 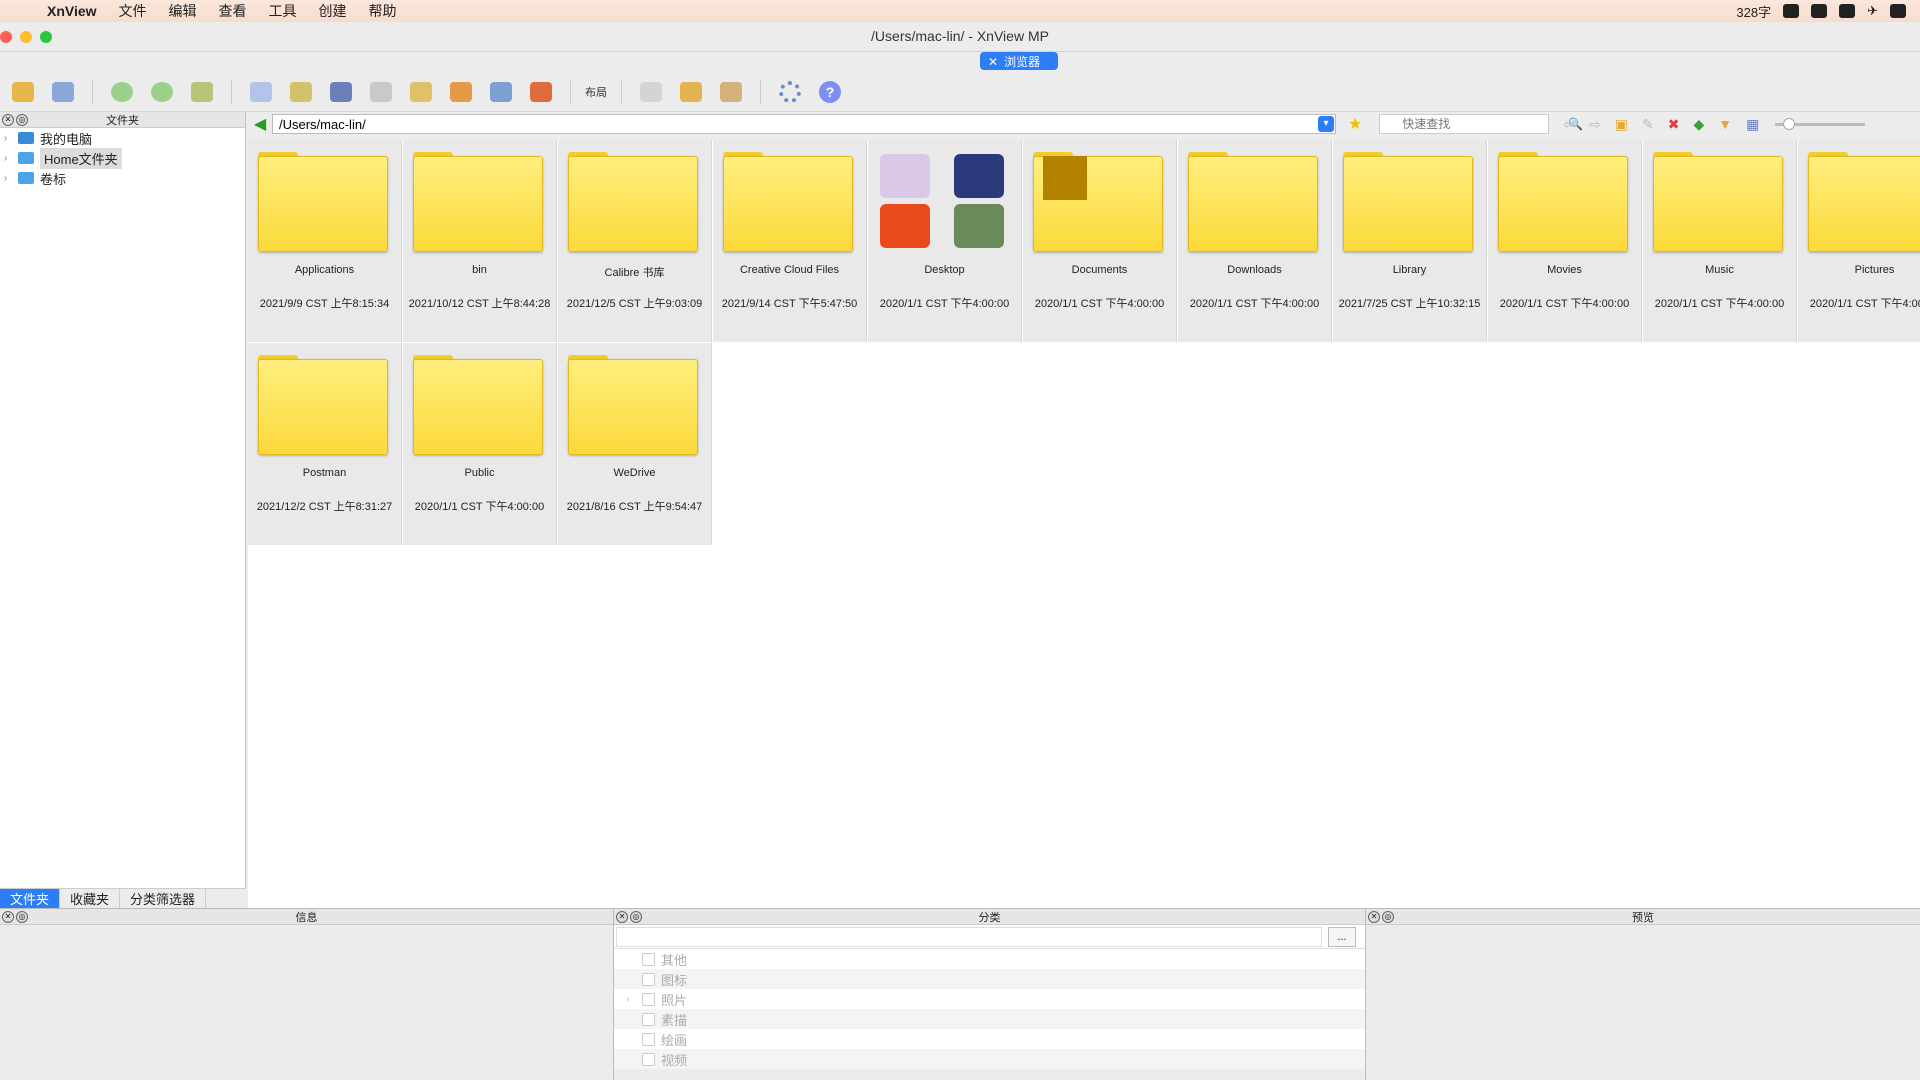 What do you see at coordinates (830, 92) in the screenshot?
I see `help-button: ?` at bounding box center [830, 92].